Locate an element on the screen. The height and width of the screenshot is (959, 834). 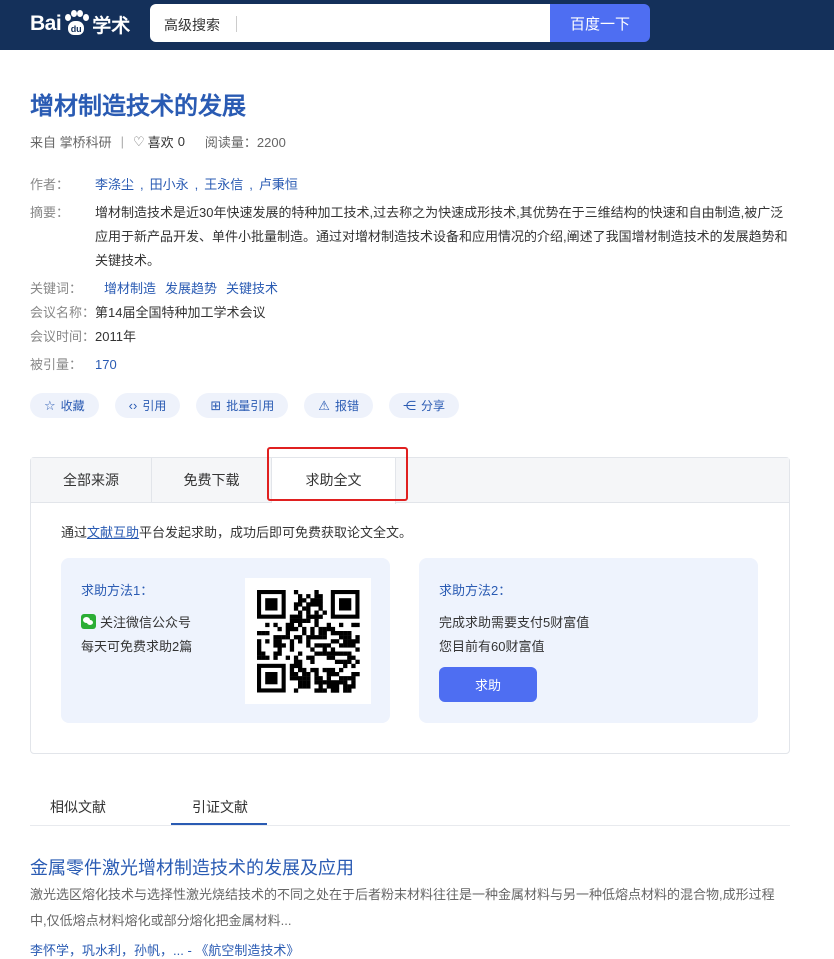
read-count: 阅读量：2200 is located at coordinates (245, 142).